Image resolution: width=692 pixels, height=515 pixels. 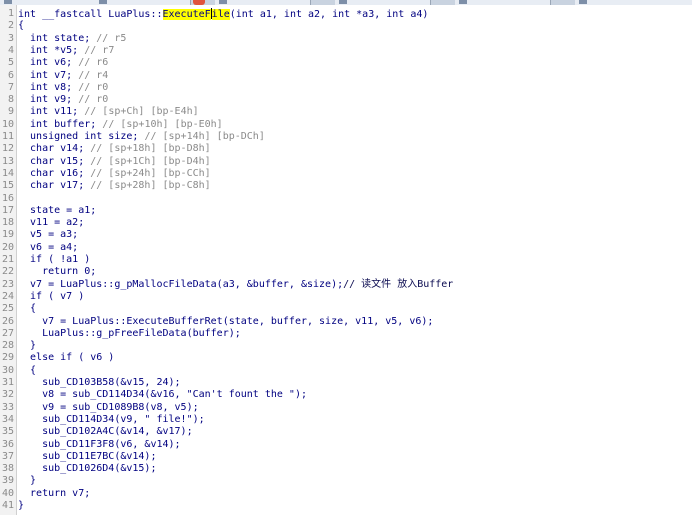 What do you see at coordinates (346, 371) in the screenshot?
I see `code-line: 30 {` at bounding box center [346, 371].